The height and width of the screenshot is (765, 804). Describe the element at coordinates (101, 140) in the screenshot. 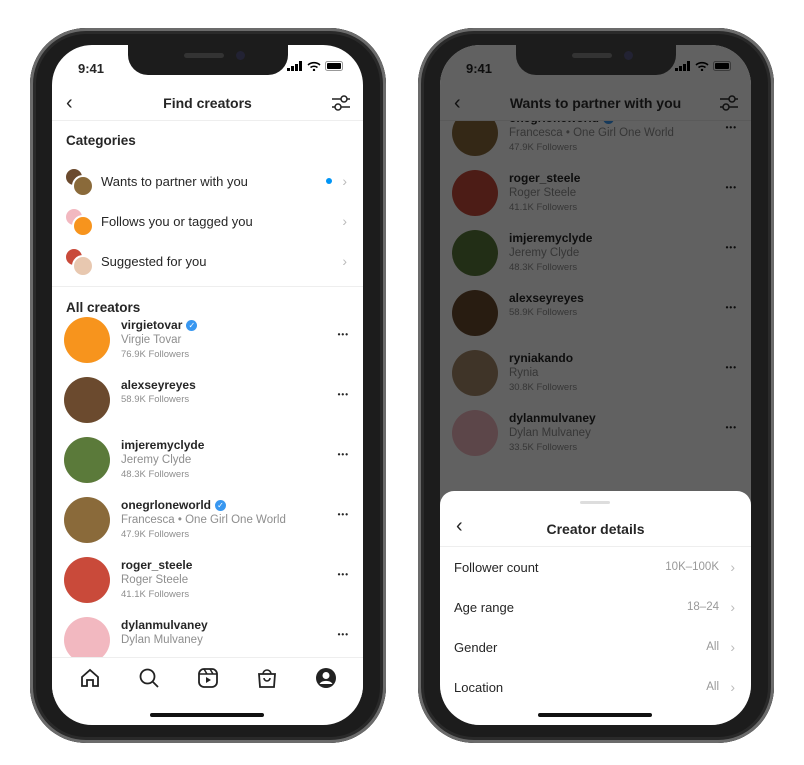

I see `categories-heading: Categories` at that location.